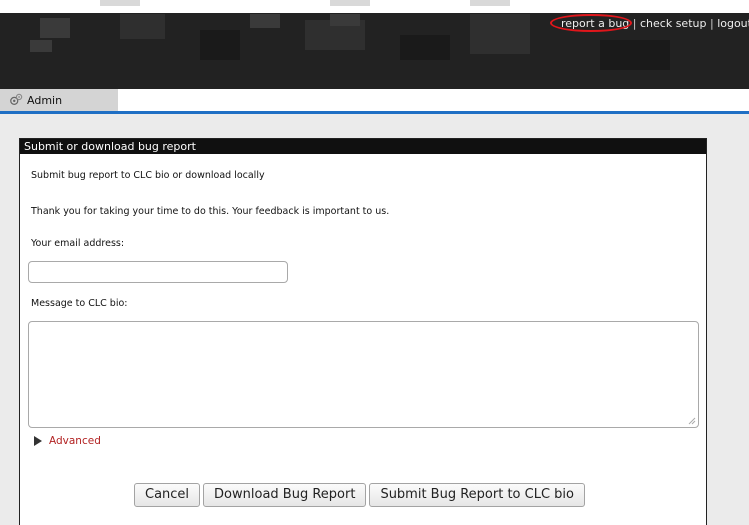 Image resolution: width=749 pixels, height=525 pixels. Describe the element at coordinates (16, 99) in the screenshot. I see `gear-icon` at that location.